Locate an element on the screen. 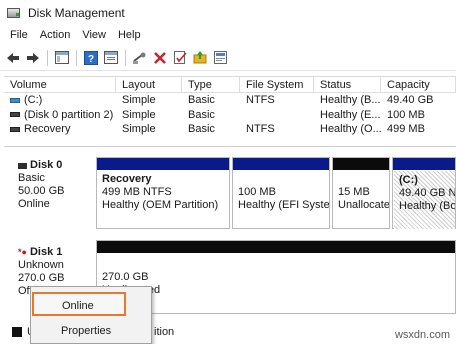  partition-size: 49.40 GB NT is located at coordinates (427, 193).